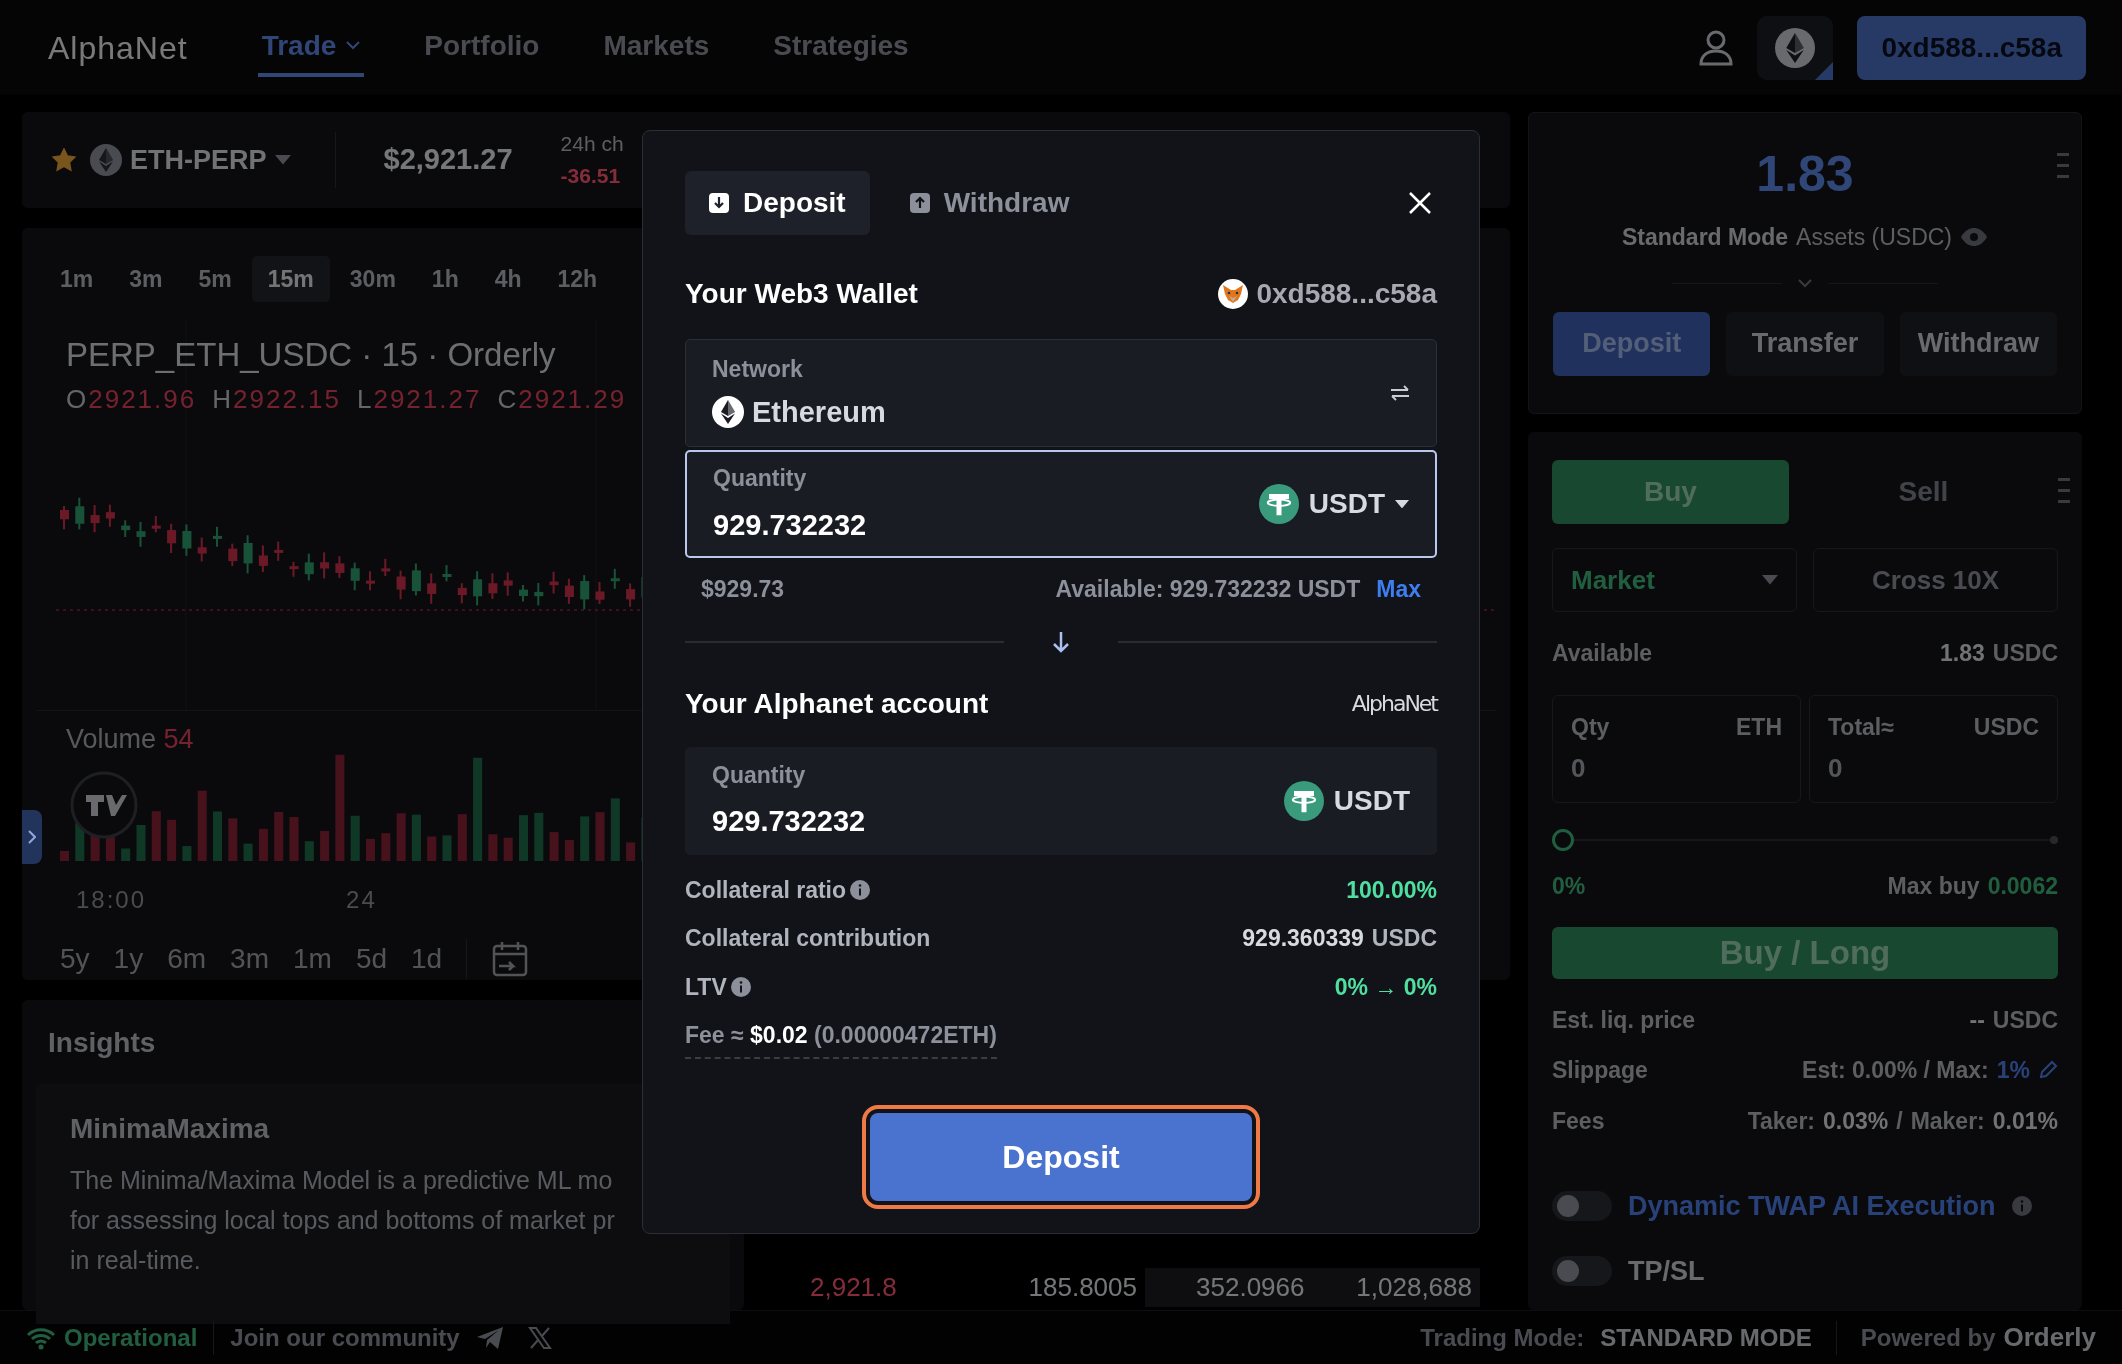  I want to click on nav-tab: Trade, so click(311, 47).